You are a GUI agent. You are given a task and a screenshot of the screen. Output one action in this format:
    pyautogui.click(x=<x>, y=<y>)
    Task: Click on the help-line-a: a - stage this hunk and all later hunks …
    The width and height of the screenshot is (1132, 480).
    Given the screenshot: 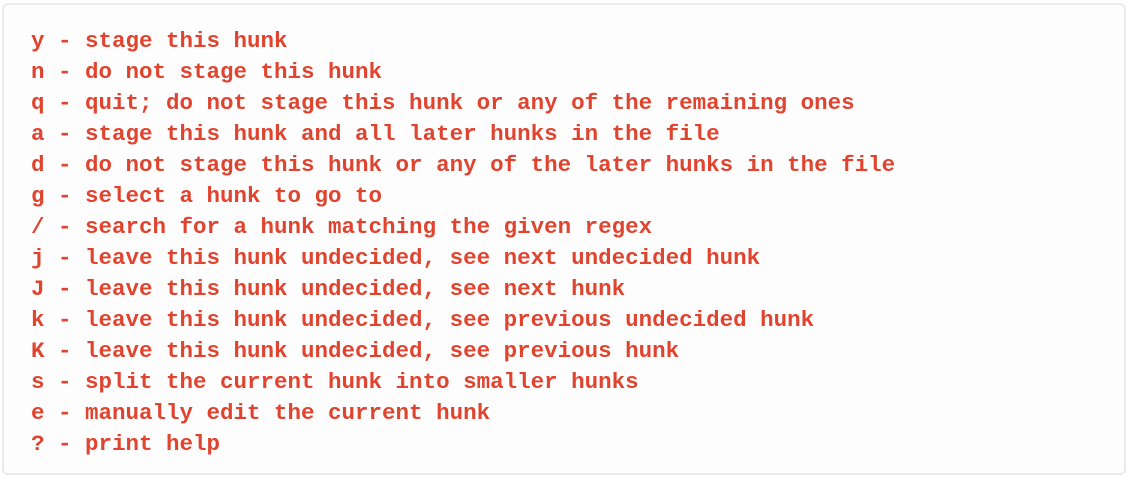 What is the action you would take?
    pyautogui.click(x=375, y=134)
    